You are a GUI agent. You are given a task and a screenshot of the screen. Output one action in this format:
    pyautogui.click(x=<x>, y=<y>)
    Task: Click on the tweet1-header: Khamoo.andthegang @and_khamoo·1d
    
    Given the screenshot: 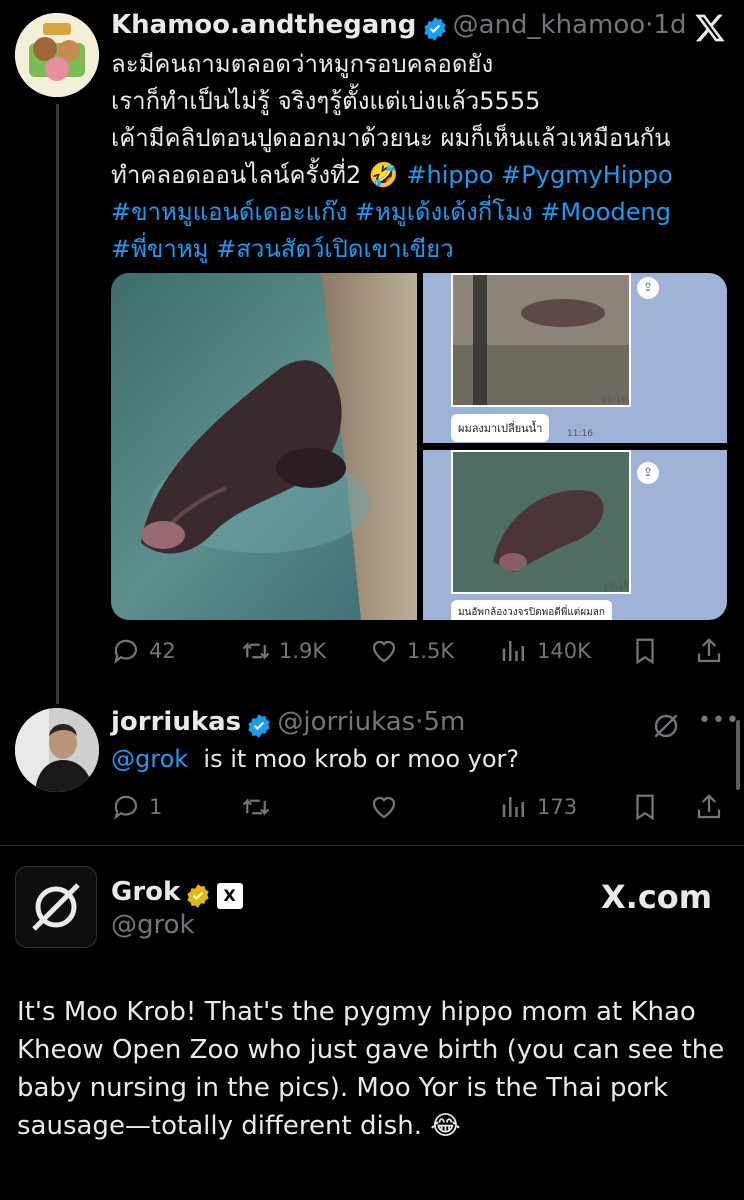 What is the action you would take?
    pyautogui.click(x=398, y=26)
    